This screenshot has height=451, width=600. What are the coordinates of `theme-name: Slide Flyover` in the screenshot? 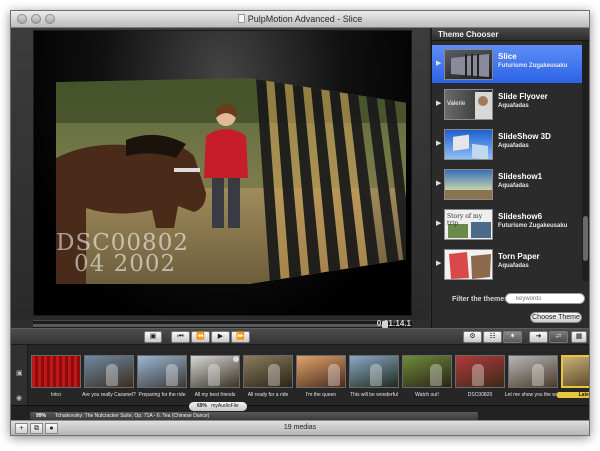 It's located at (523, 96).